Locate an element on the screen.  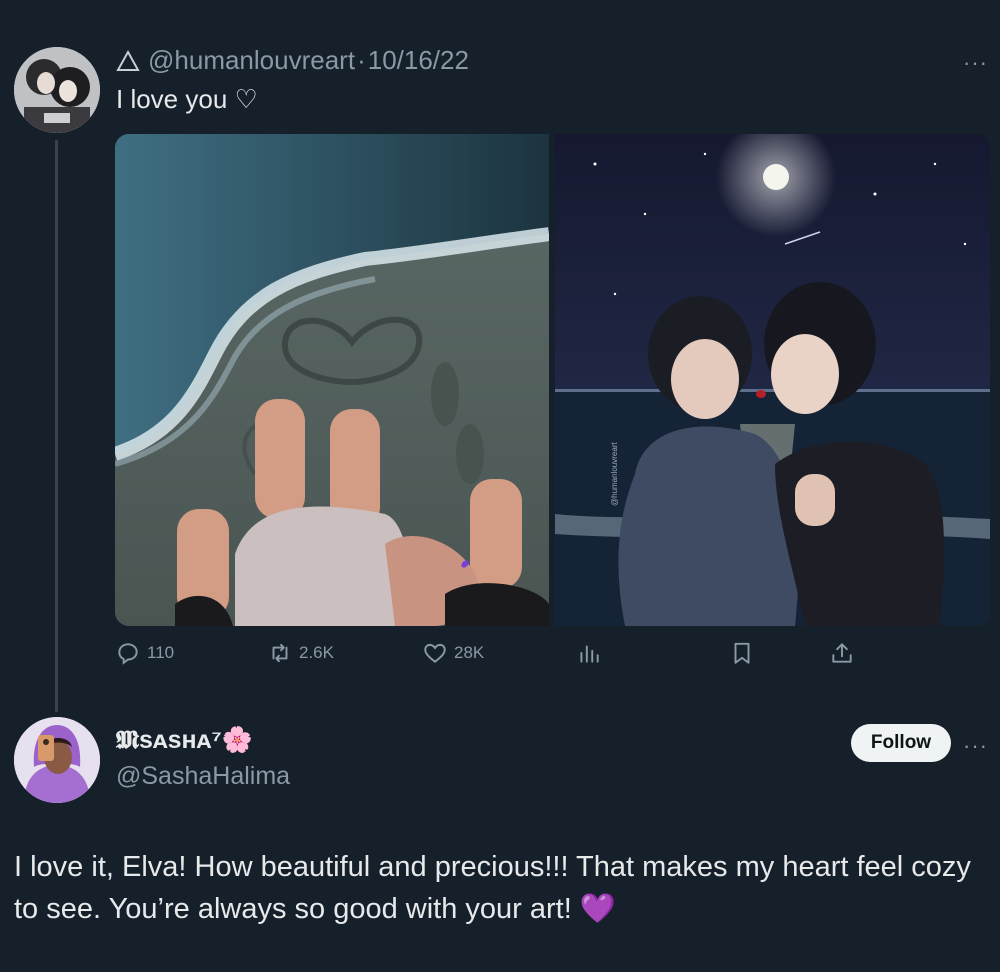
like-count: 28K is located at coordinates (469, 652).